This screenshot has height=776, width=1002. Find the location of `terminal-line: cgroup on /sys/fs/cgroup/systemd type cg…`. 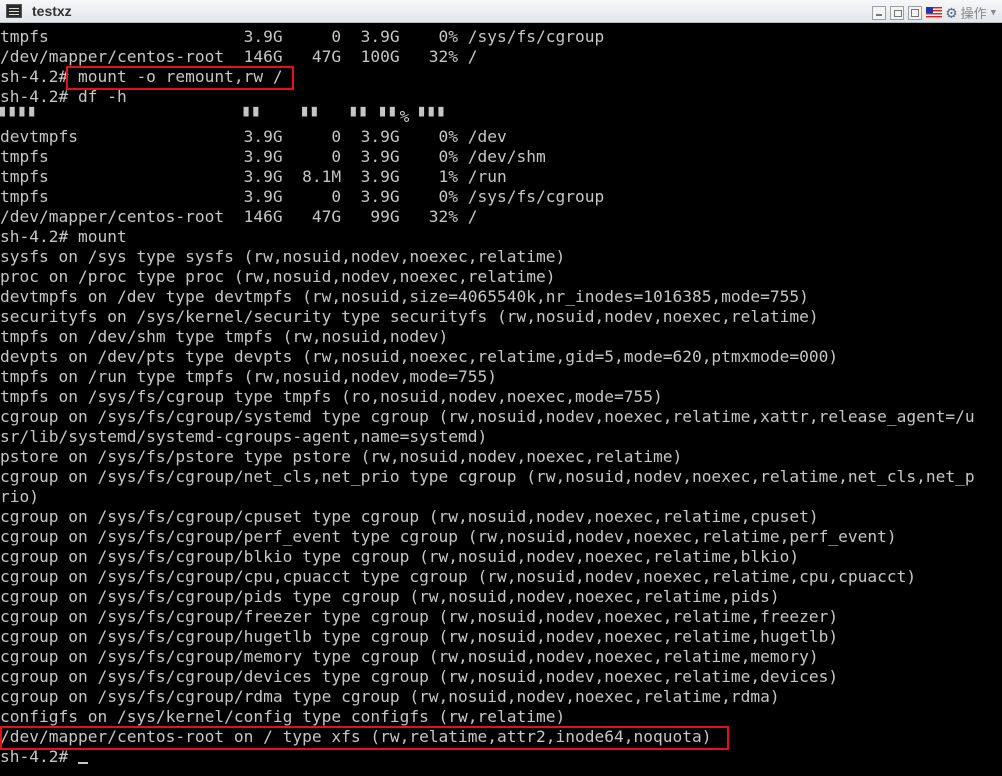

terminal-line: cgroup on /sys/fs/cgroup/systemd type cg… is located at coordinates (487, 416).